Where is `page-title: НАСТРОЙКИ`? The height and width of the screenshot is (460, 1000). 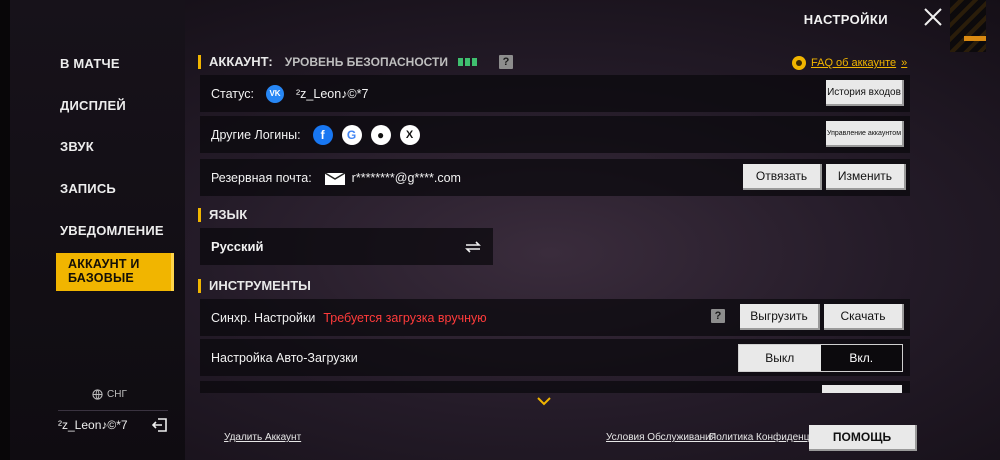
page-title: НАСТРОЙКИ is located at coordinates (845, 19).